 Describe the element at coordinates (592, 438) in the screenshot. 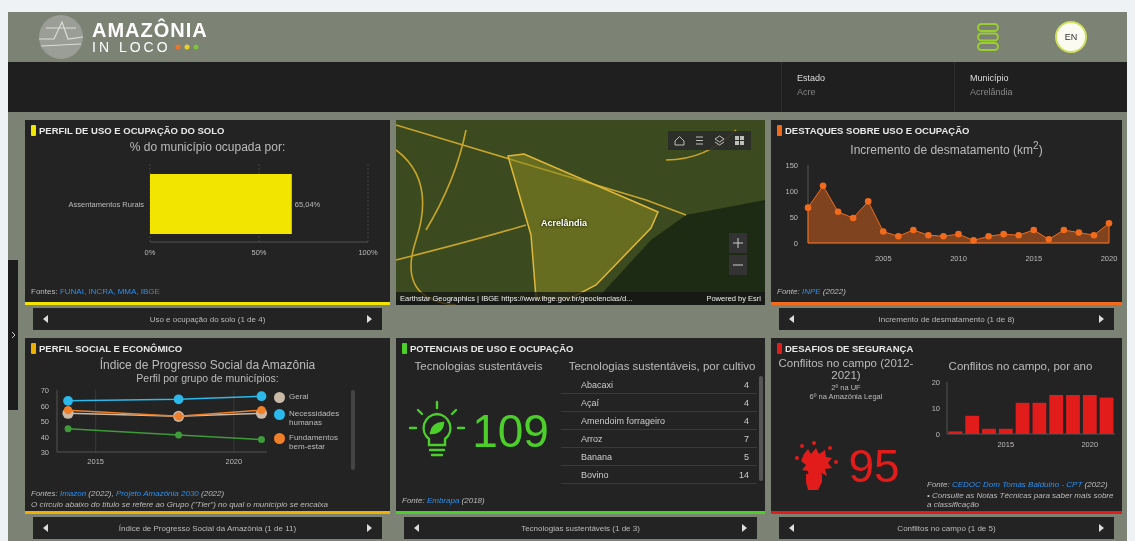

I see `table-cell: Arroz` at that location.